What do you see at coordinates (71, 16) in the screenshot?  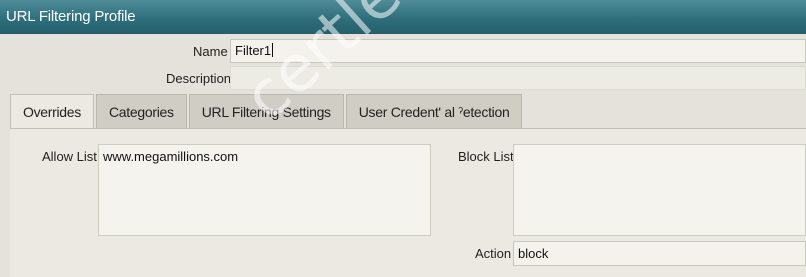 I see `dialog-title: URL Filtering Profile` at bounding box center [71, 16].